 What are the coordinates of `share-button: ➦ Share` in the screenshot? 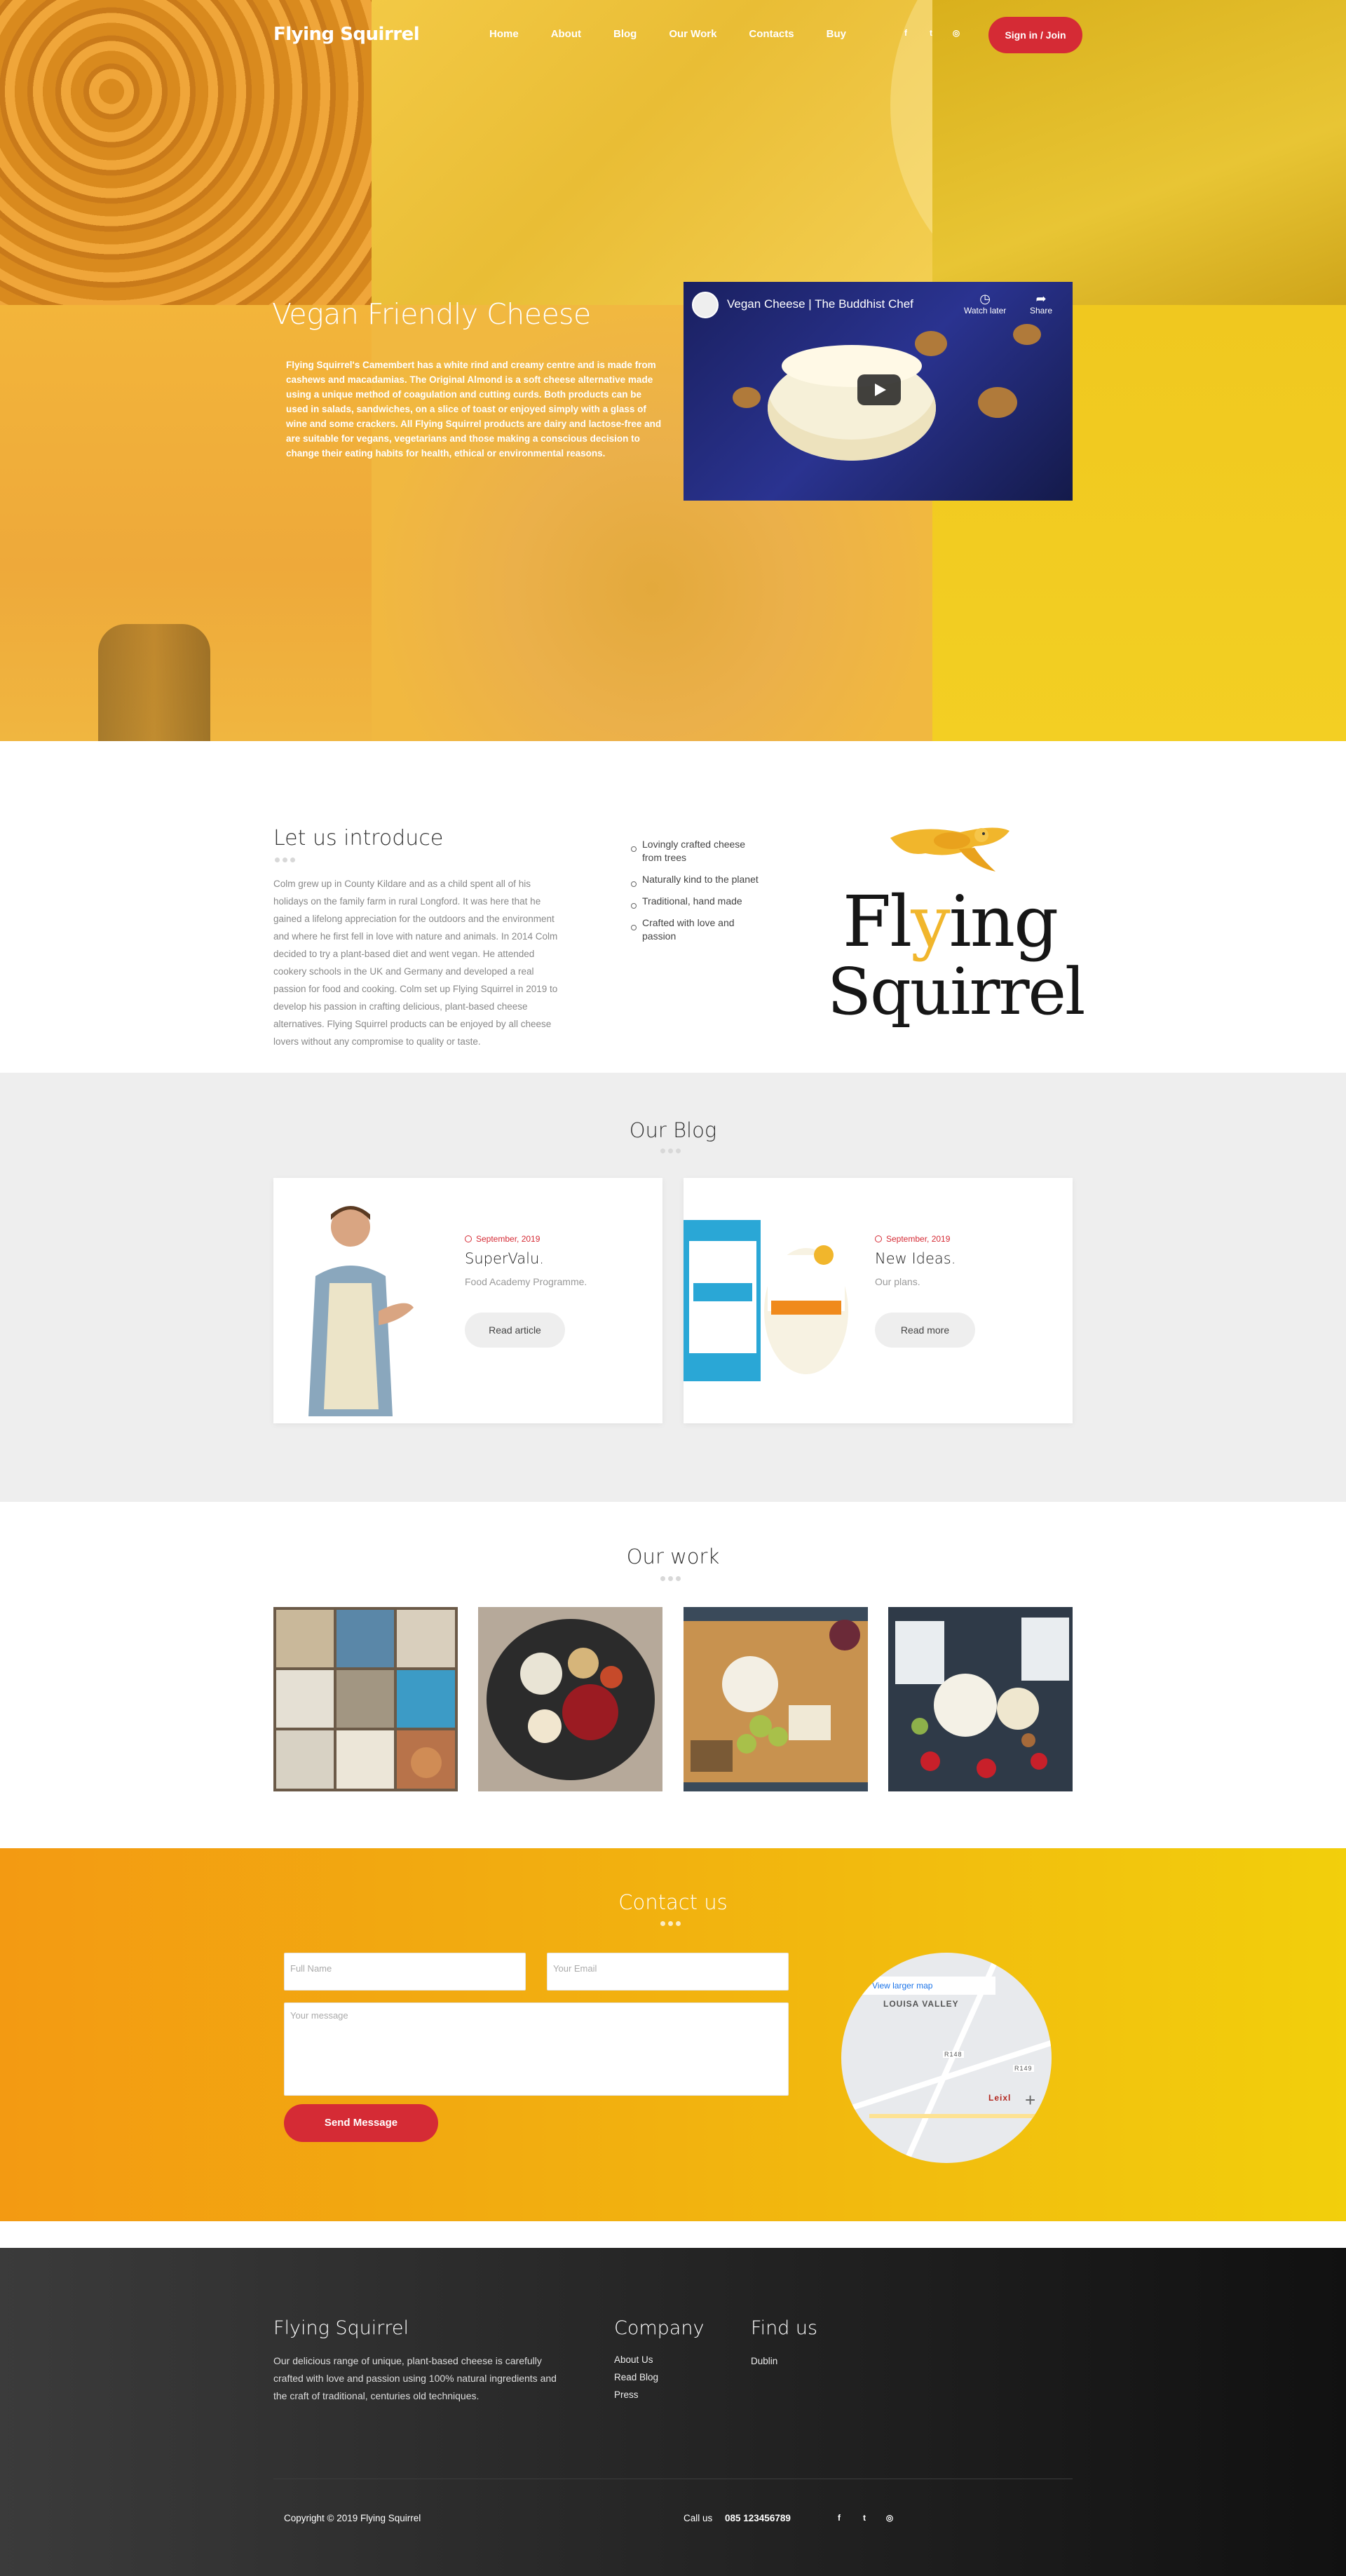 It's located at (1041, 304).